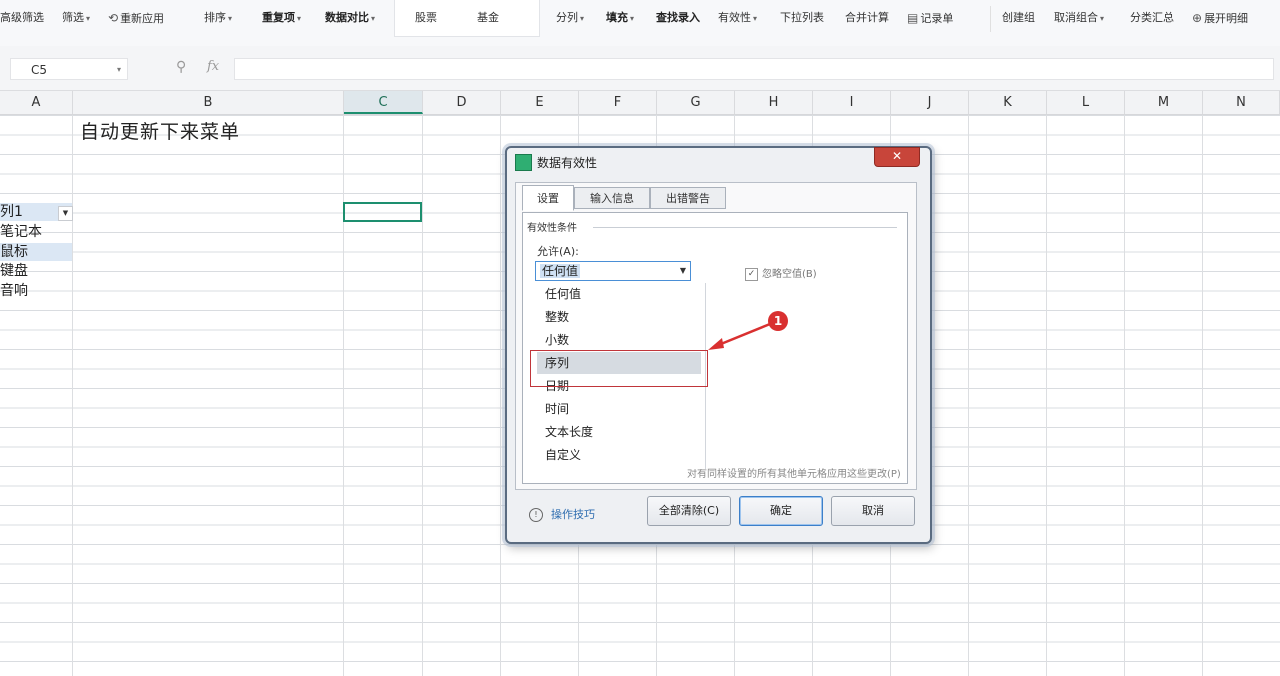 Image resolution: width=1280 pixels, height=676 pixels. I want to click on chevron-down-icon: ▼, so click(682, 270).